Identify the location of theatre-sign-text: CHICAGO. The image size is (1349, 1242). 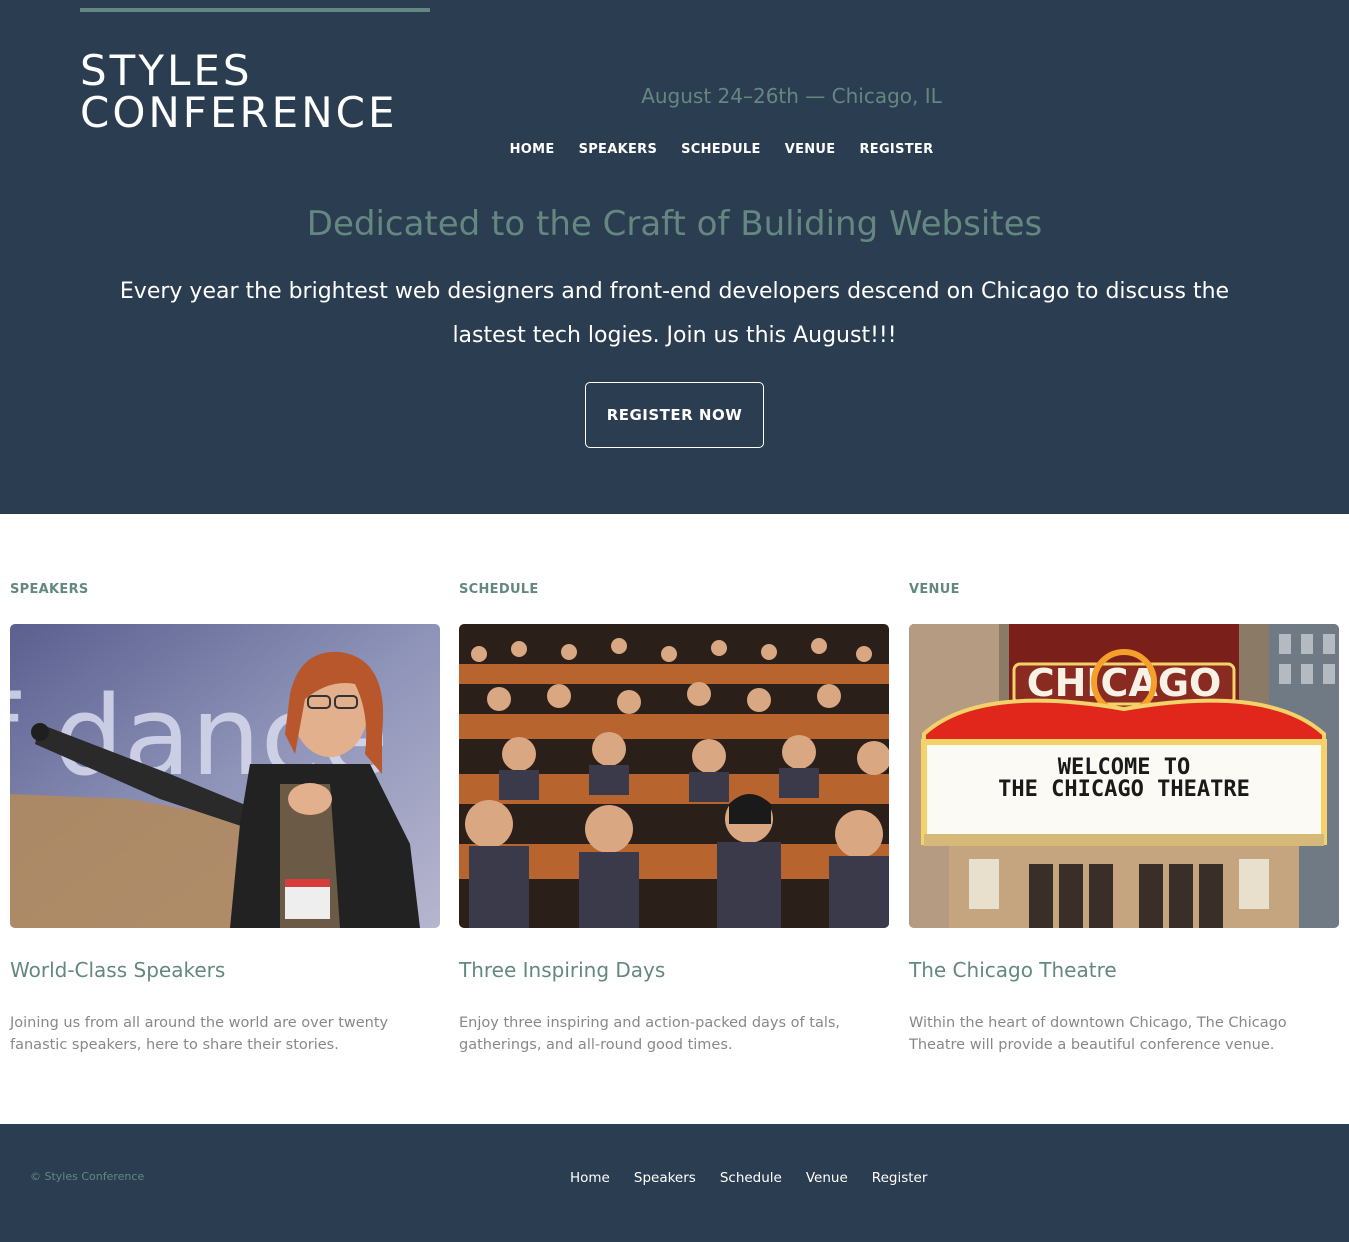
(1124, 683).